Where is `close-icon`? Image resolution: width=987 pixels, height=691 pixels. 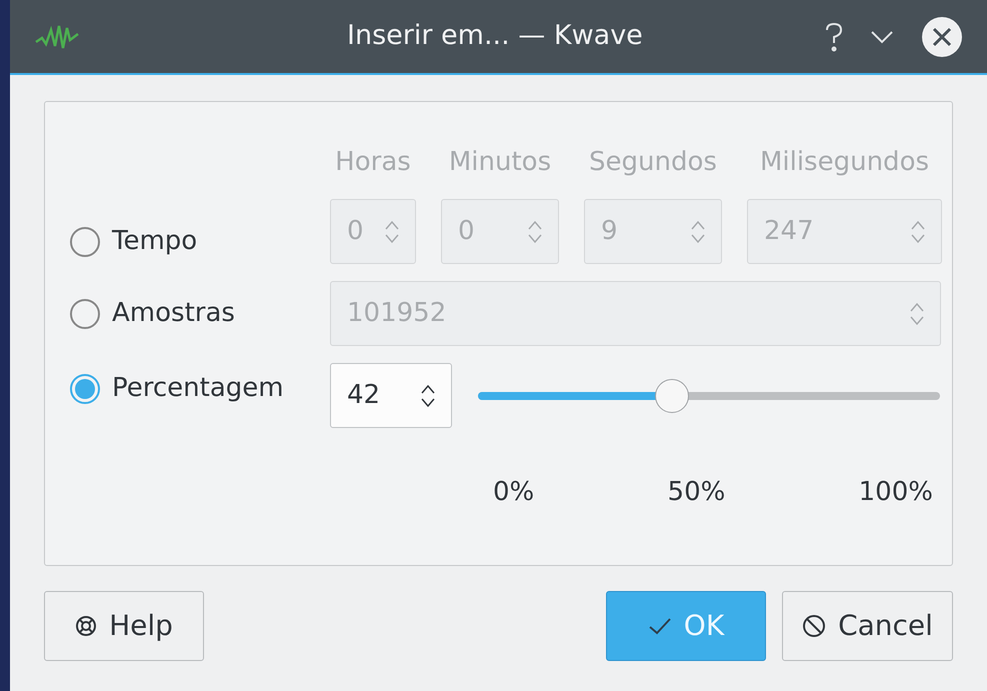 close-icon is located at coordinates (942, 37).